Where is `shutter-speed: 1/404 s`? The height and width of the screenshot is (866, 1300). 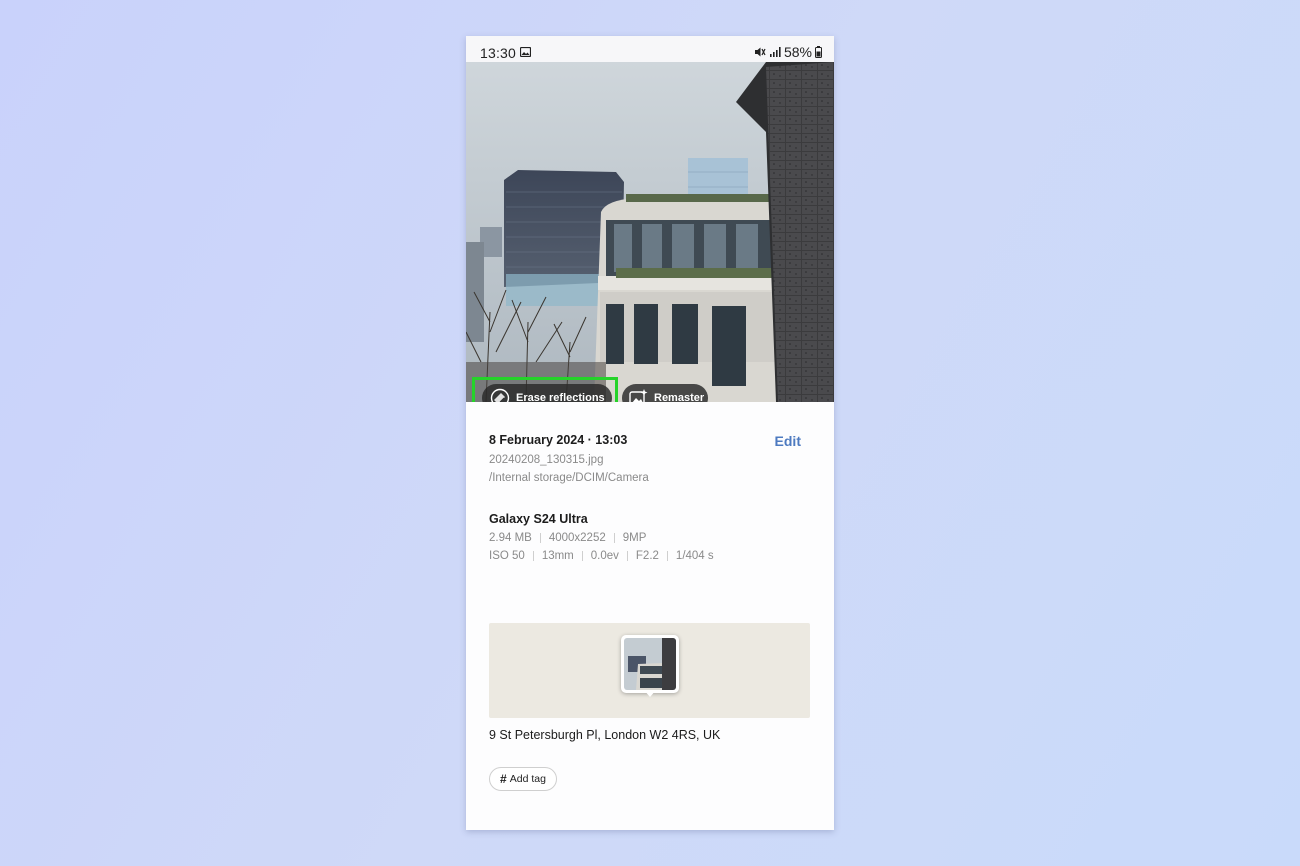
shutter-speed: 1/404 s is located at coordinates (694, 556).